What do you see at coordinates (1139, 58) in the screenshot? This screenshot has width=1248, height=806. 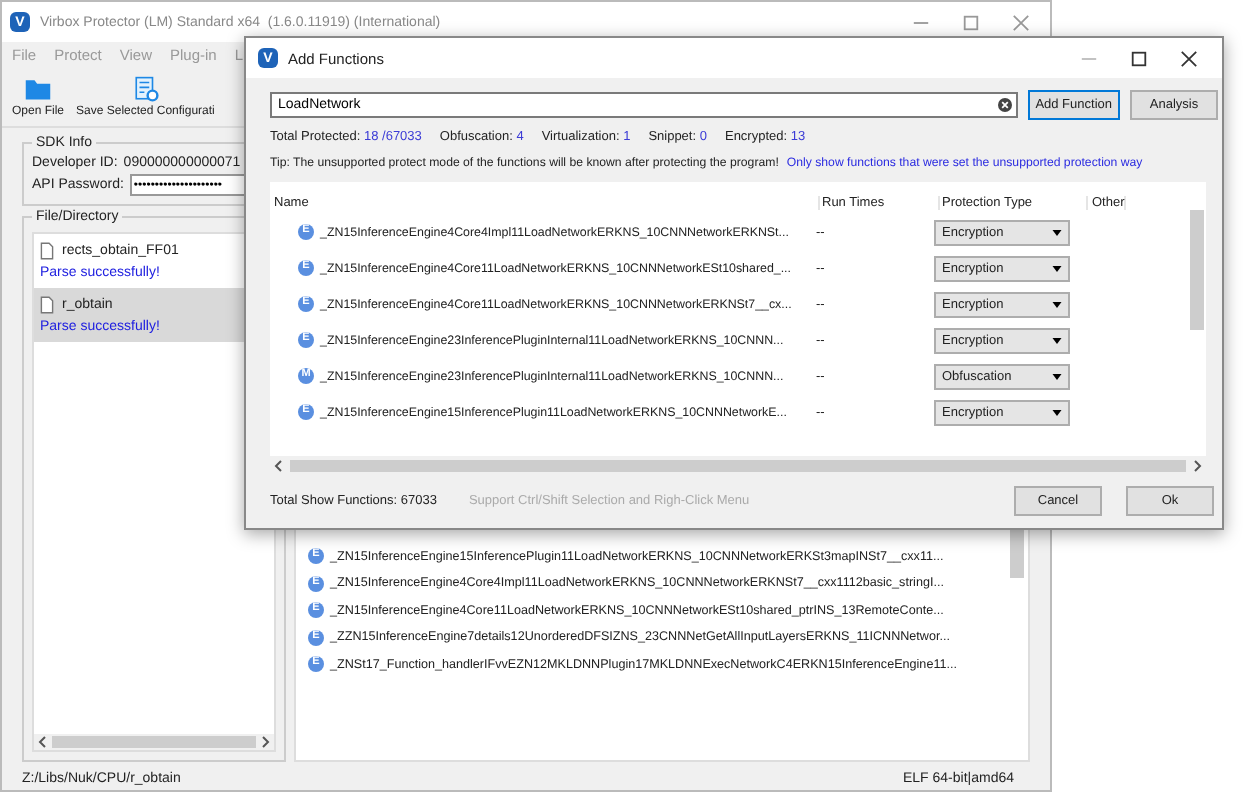 I see `maximize-icon` at bounding box center [1139, 58].